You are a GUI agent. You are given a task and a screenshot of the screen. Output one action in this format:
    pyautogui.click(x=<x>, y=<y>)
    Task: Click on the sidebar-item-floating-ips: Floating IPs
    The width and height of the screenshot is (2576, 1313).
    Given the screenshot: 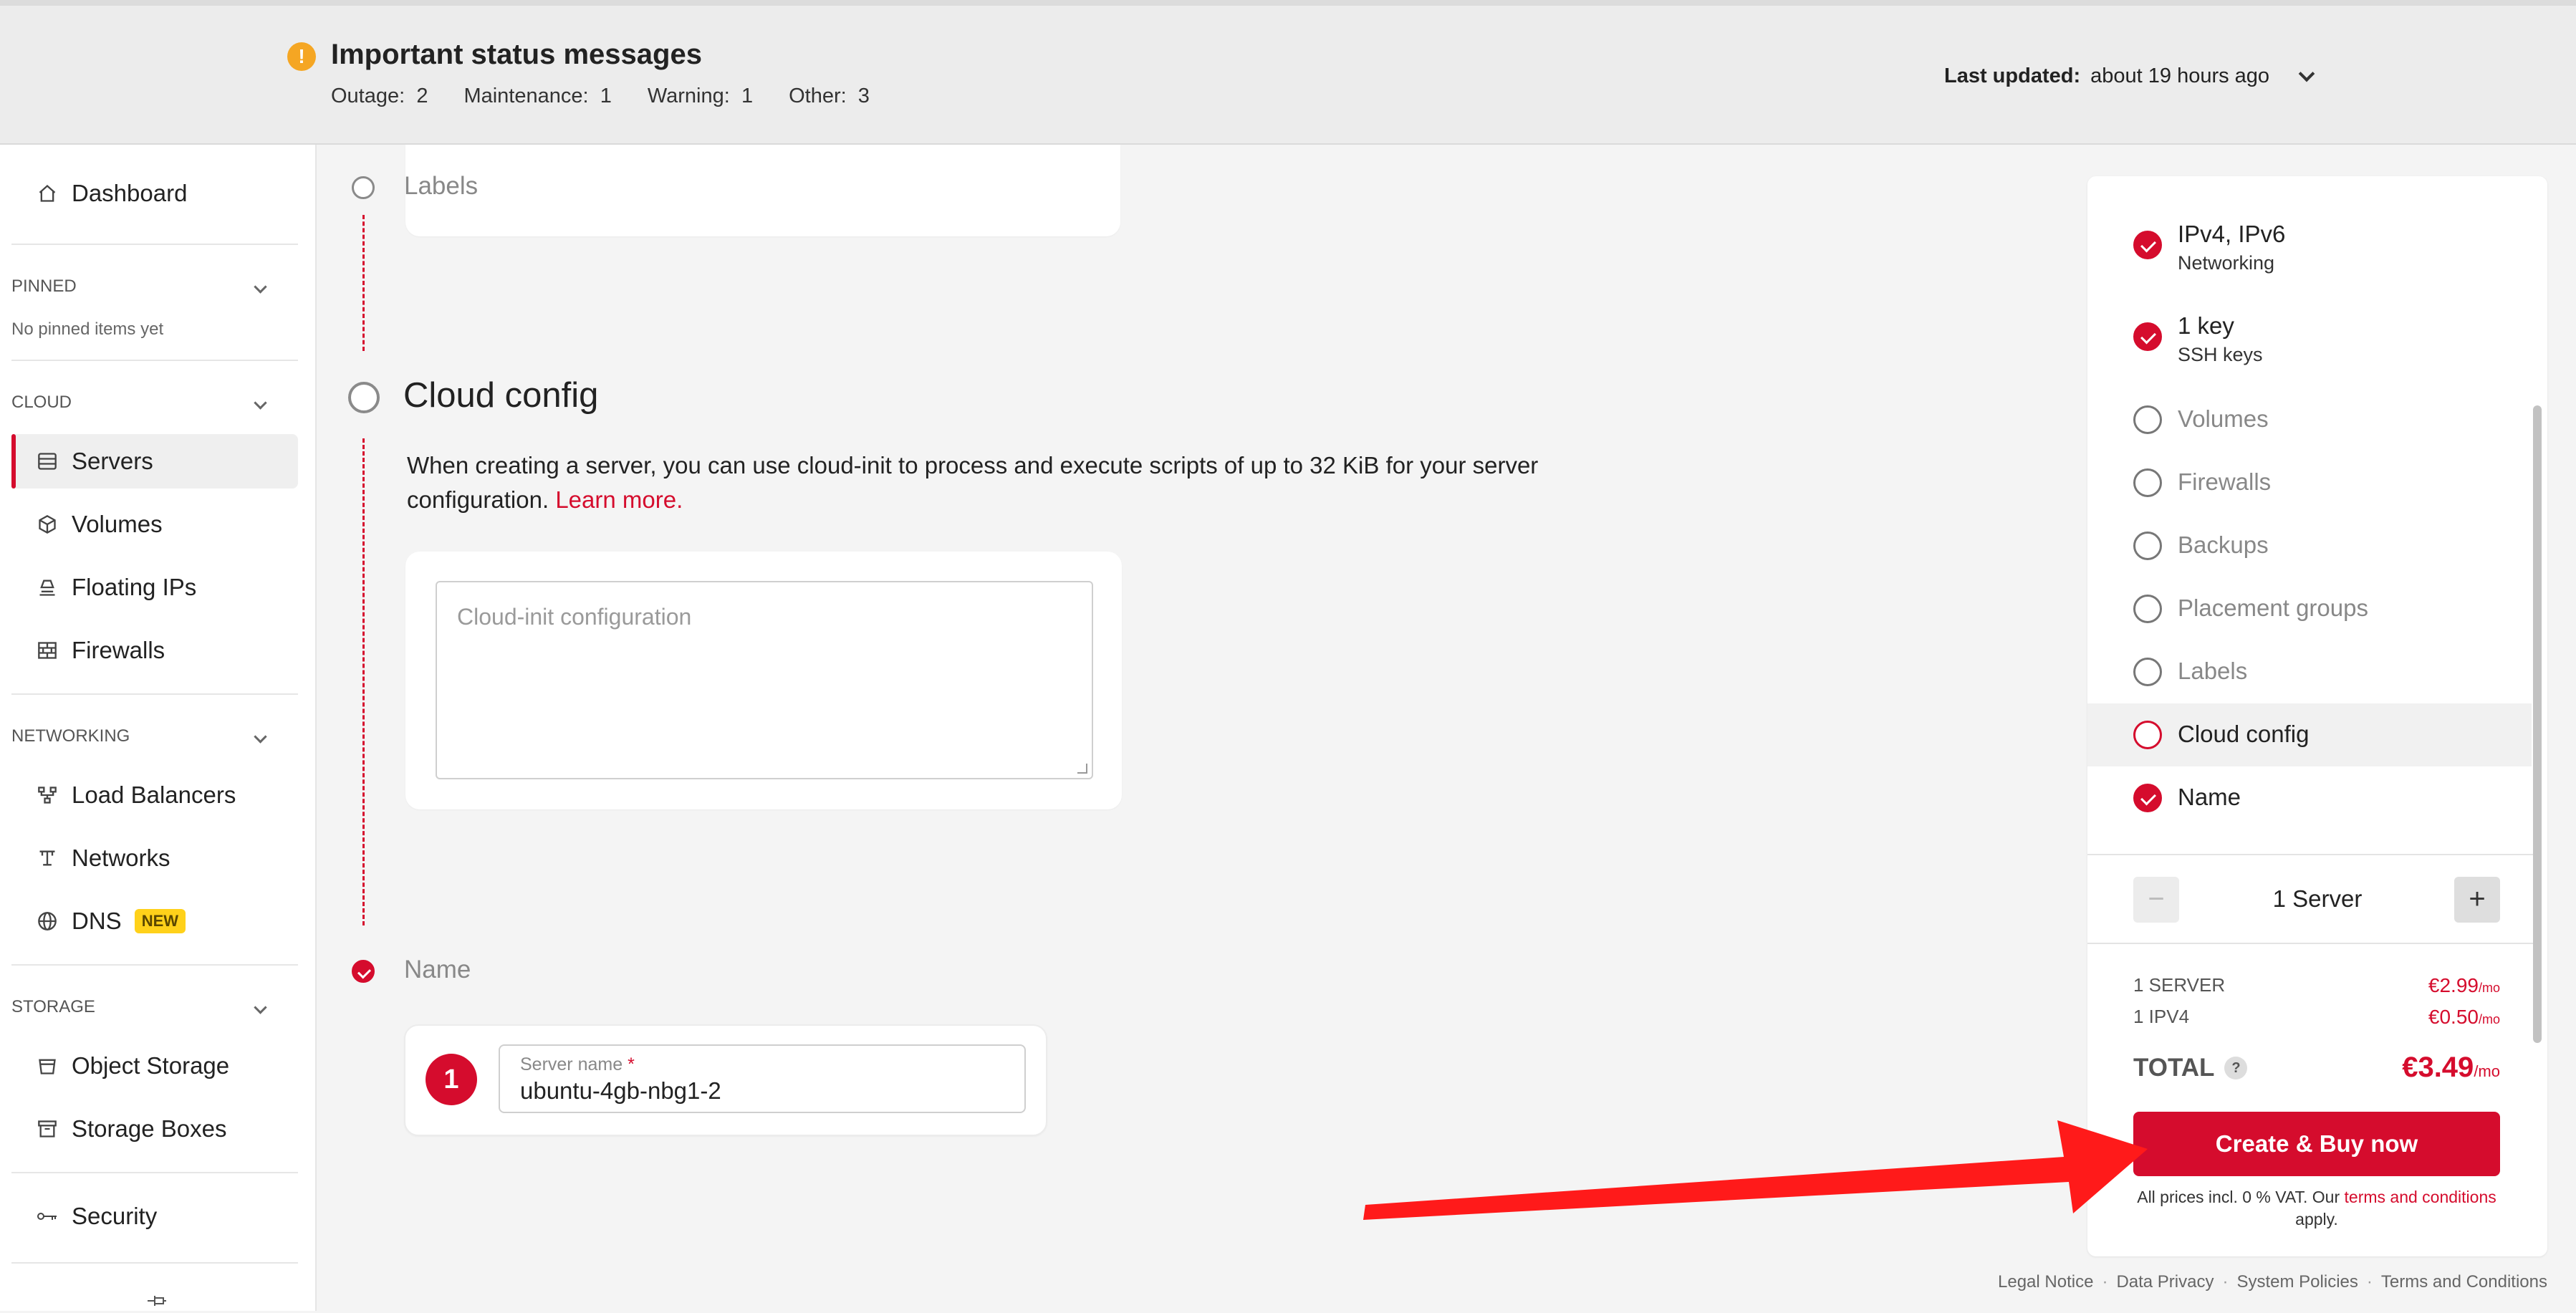 What is the action you would take?
    pyautogui.click(x=154, y=587)
    